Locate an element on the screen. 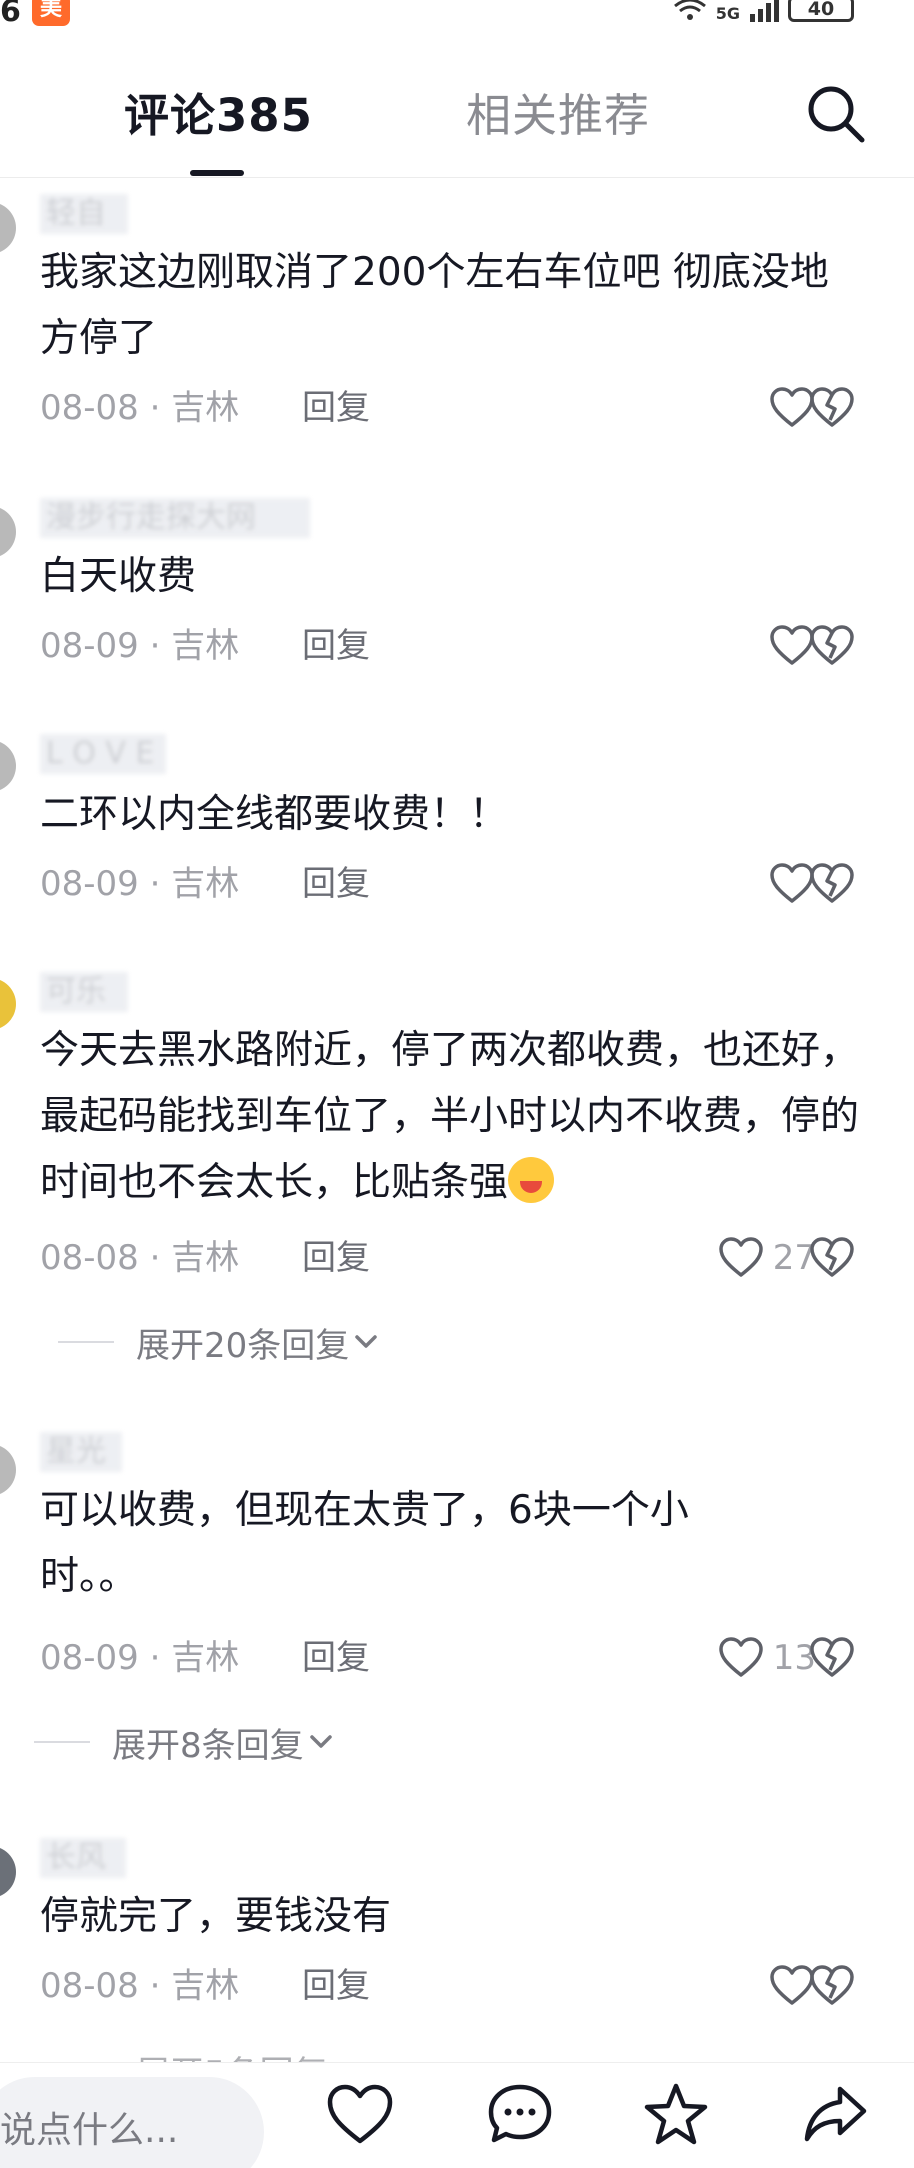 This screenshot has width=914, height=2168. comment-username: 漫步行走探大网 is located at coordinates (175, 518).